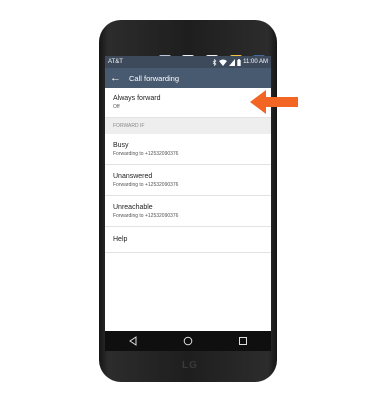 This screenshot has width=380, height=400. I want to click on navigation-bar, so click(188, 341).